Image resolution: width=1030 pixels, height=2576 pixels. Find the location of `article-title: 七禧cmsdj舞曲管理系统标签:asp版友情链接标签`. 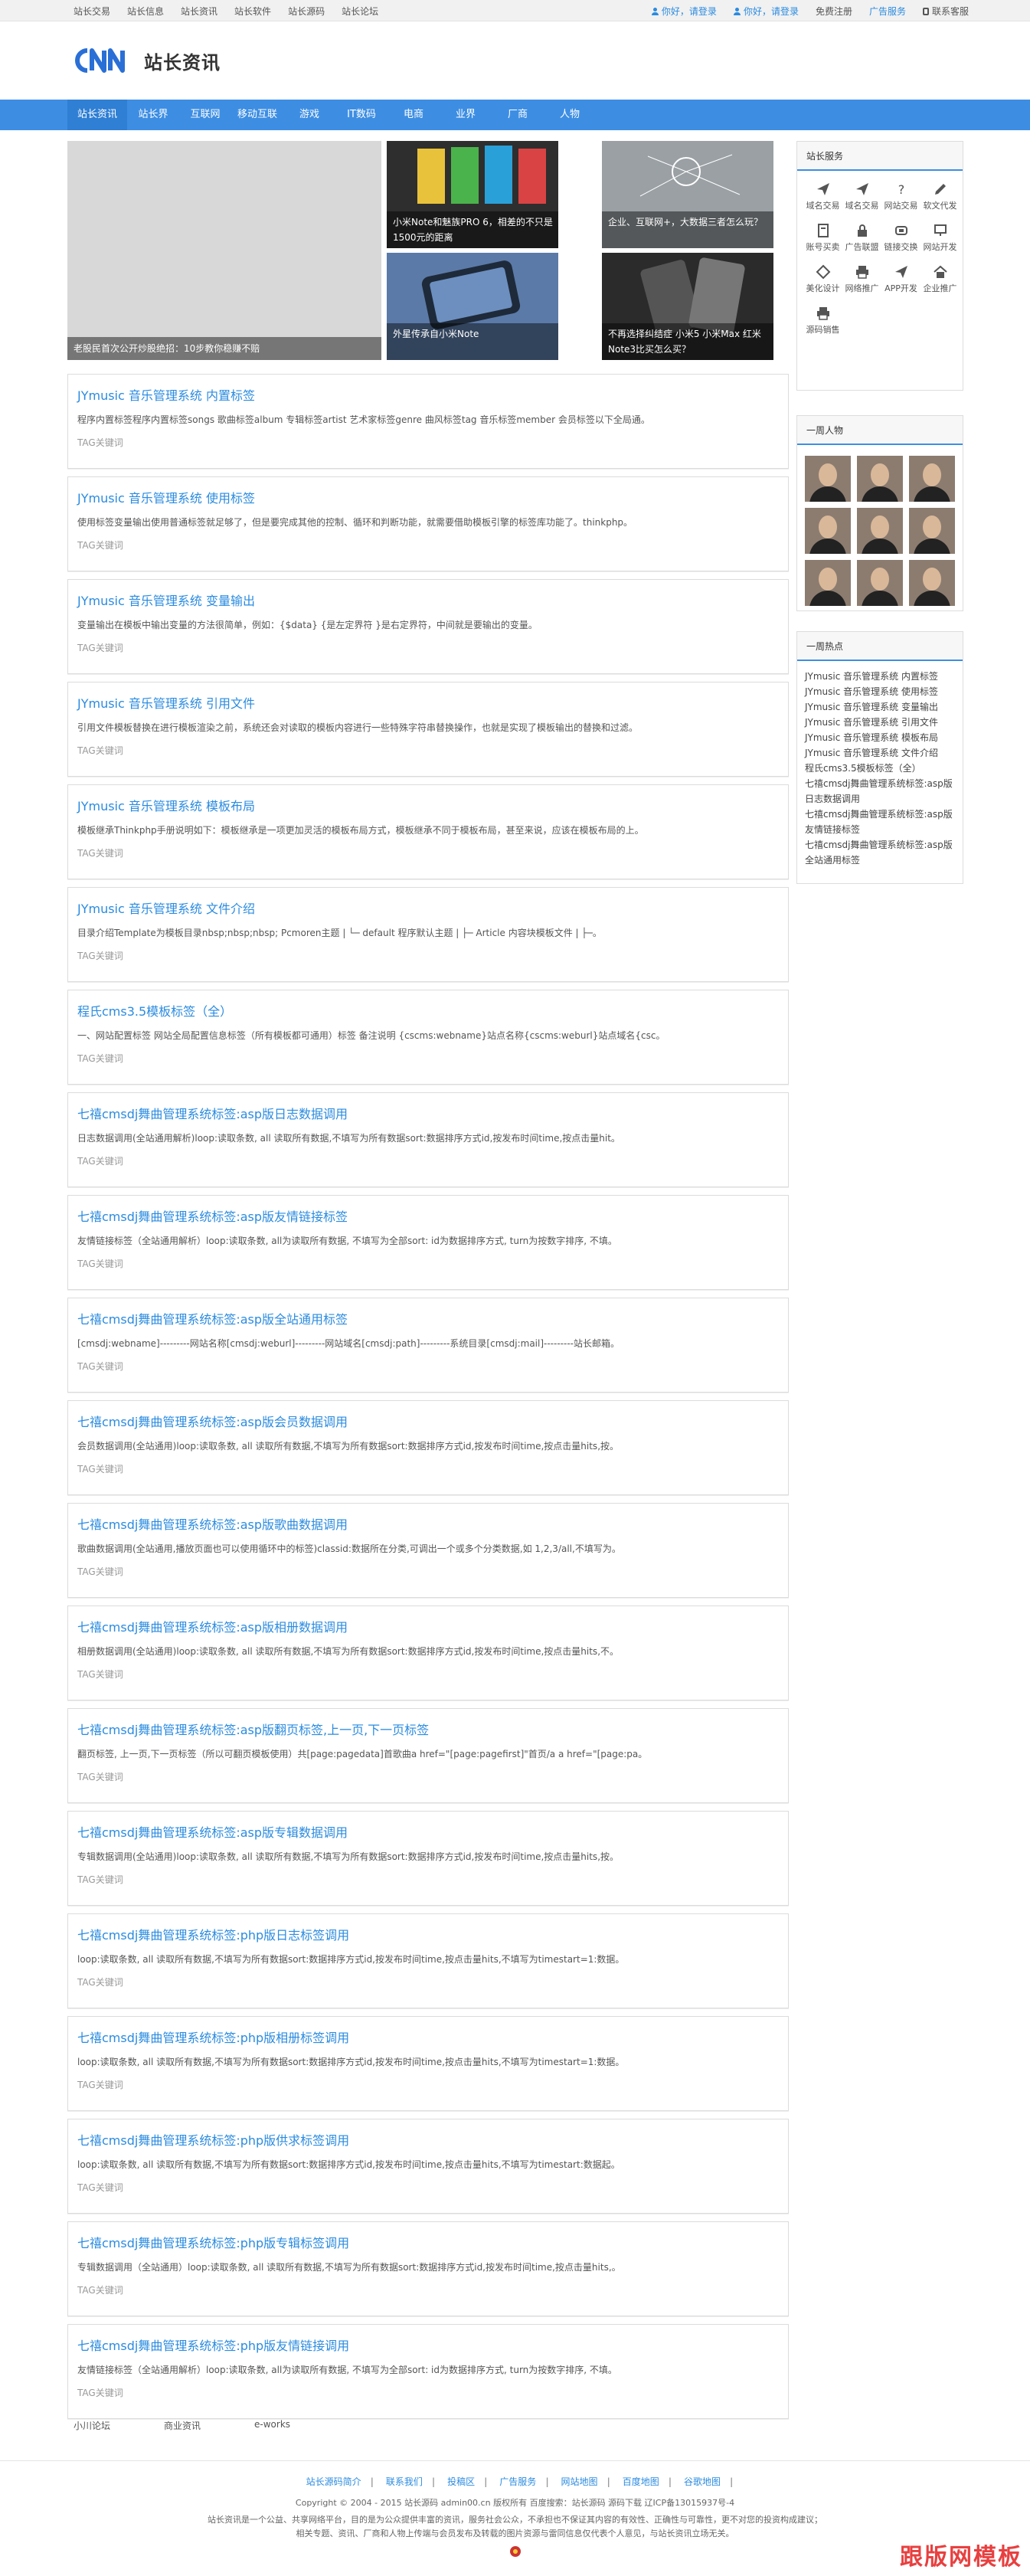

article-title: 七禧cmsdj舞曲管理系统标签:asp版友情链接标签 is located at coordinates (213, 1215).